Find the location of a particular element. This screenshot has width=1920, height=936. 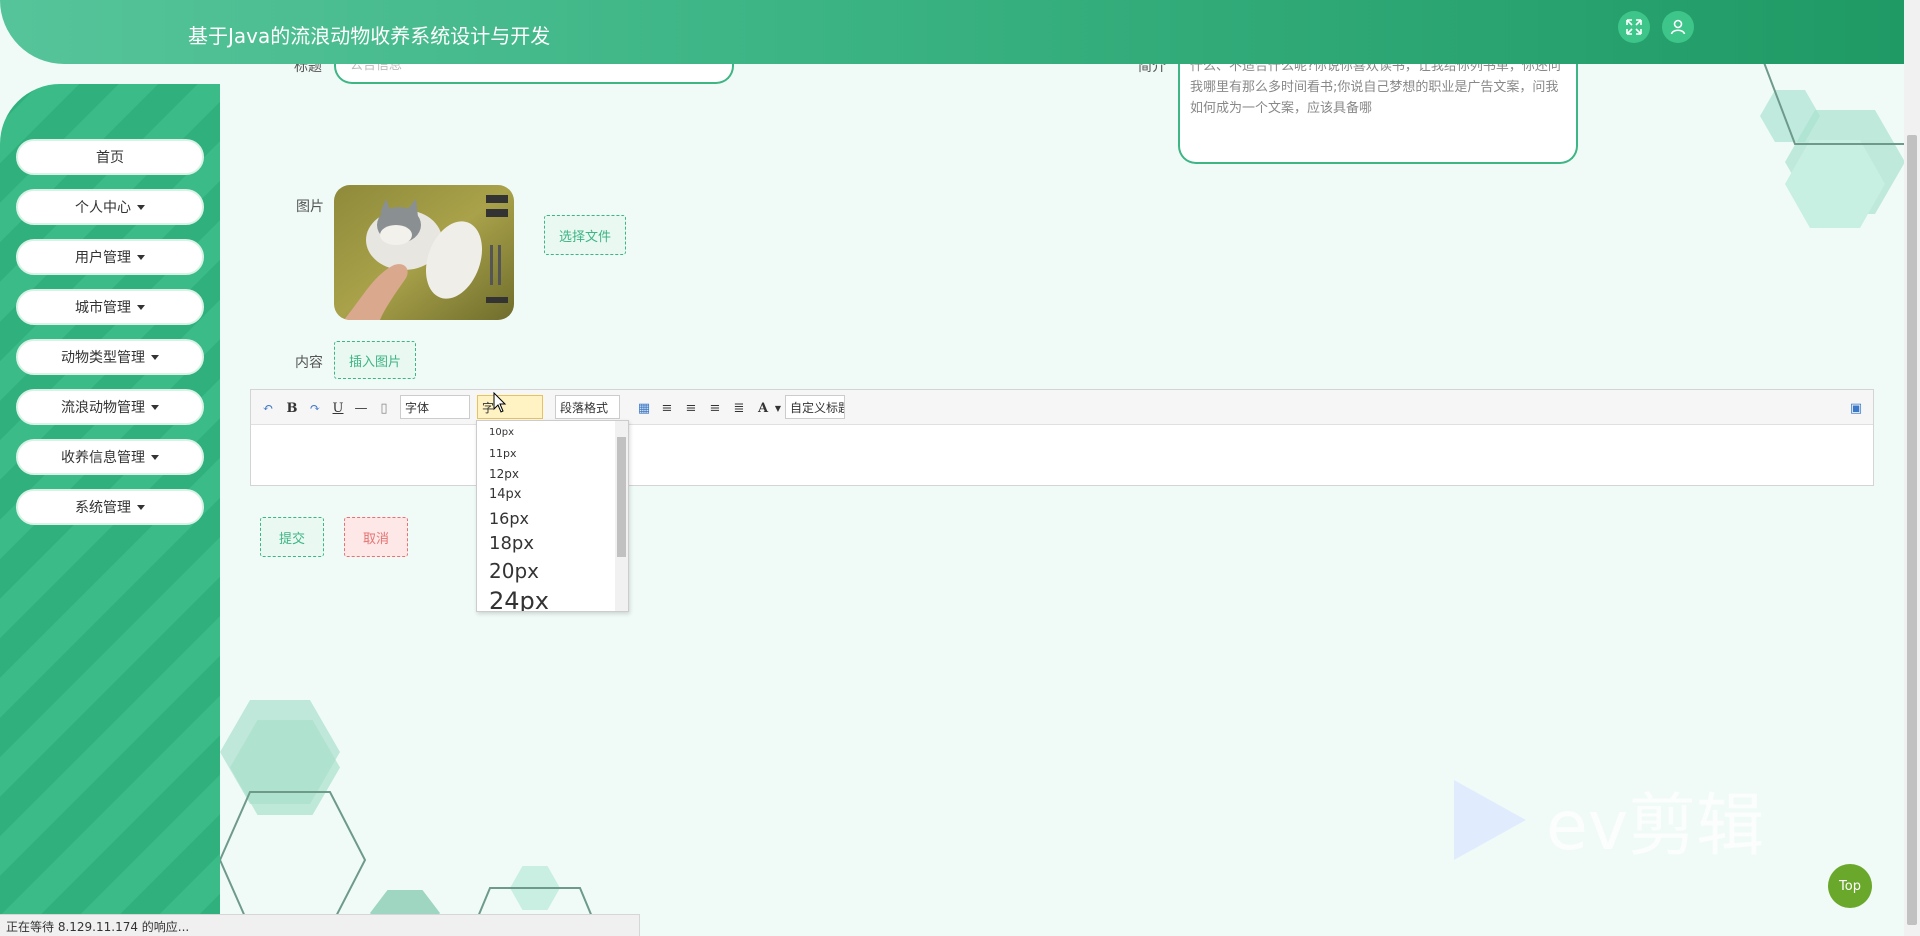

sidebar-item-label: 城市管理 is located at coordinates (103, 308).